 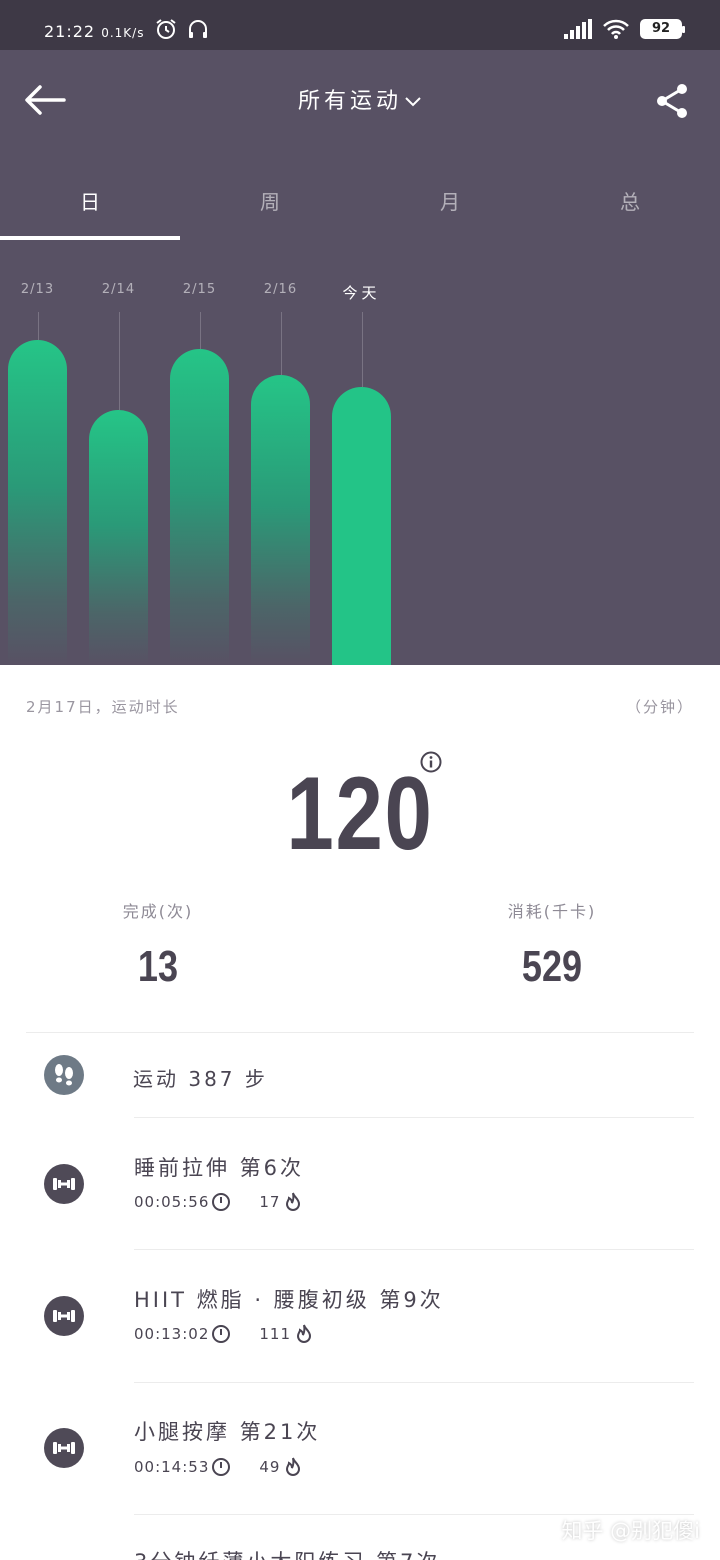 I want to click on activity-calories: 17, so click(x=270, y=1202).